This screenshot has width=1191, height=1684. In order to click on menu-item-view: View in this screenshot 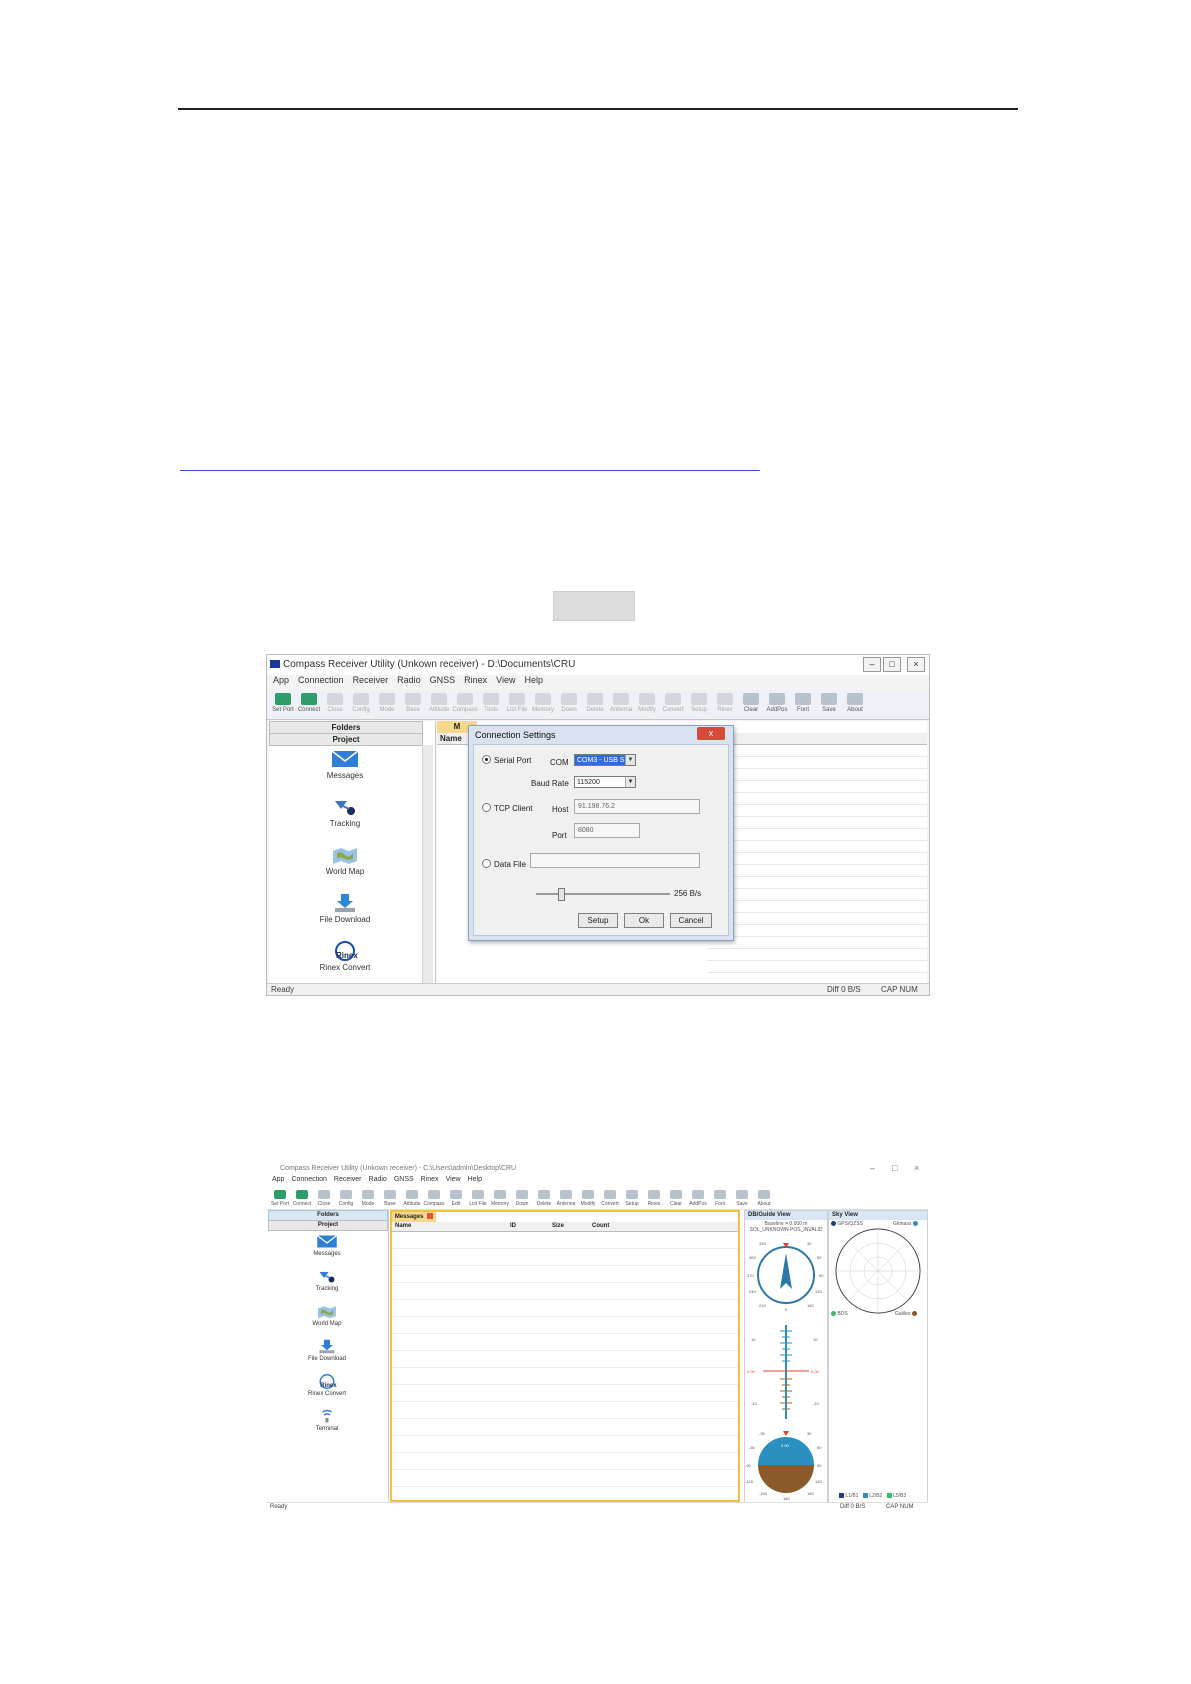, I will do `click(505, 682)`.